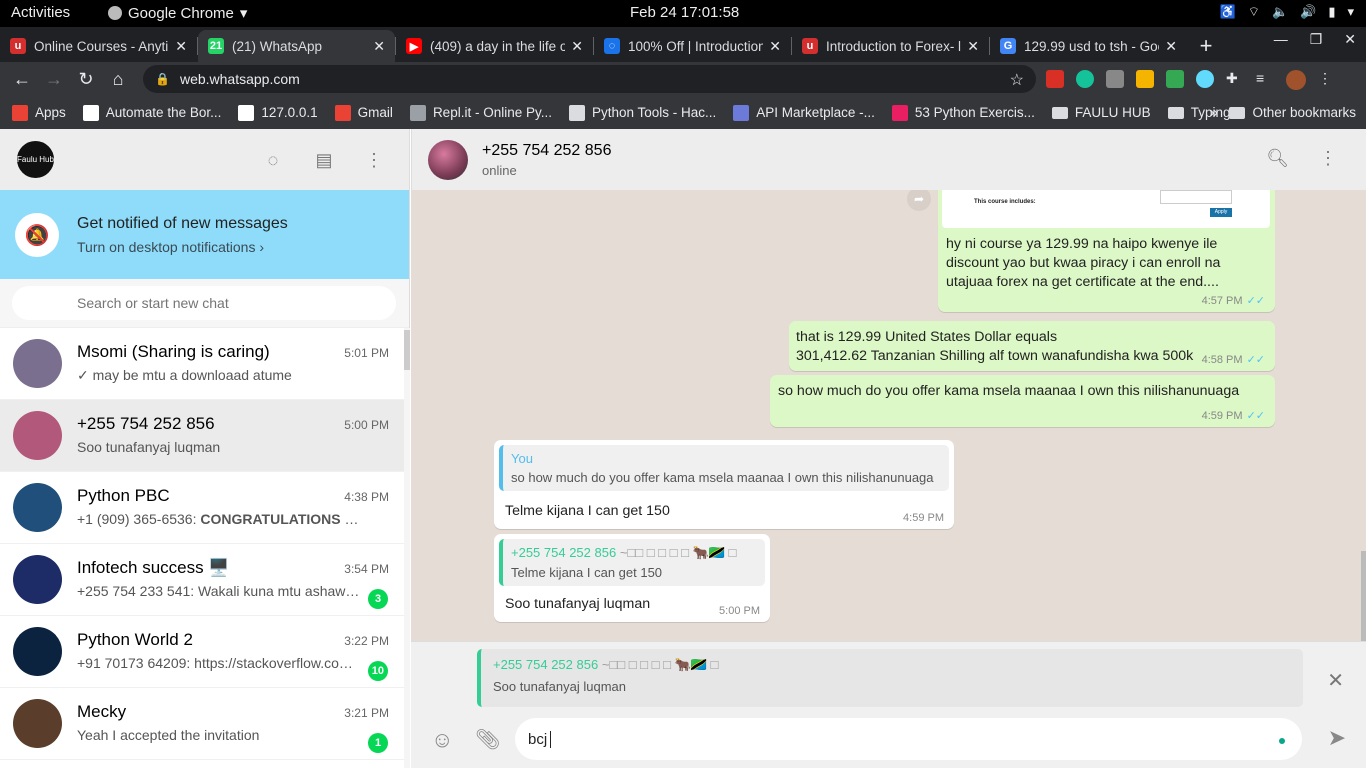 This screenshot has width=1366, height=768. What do you see at coordinates (1296, 80) in the screenshot?
I see `profile-avatar` at bounding box center [1296, 80].